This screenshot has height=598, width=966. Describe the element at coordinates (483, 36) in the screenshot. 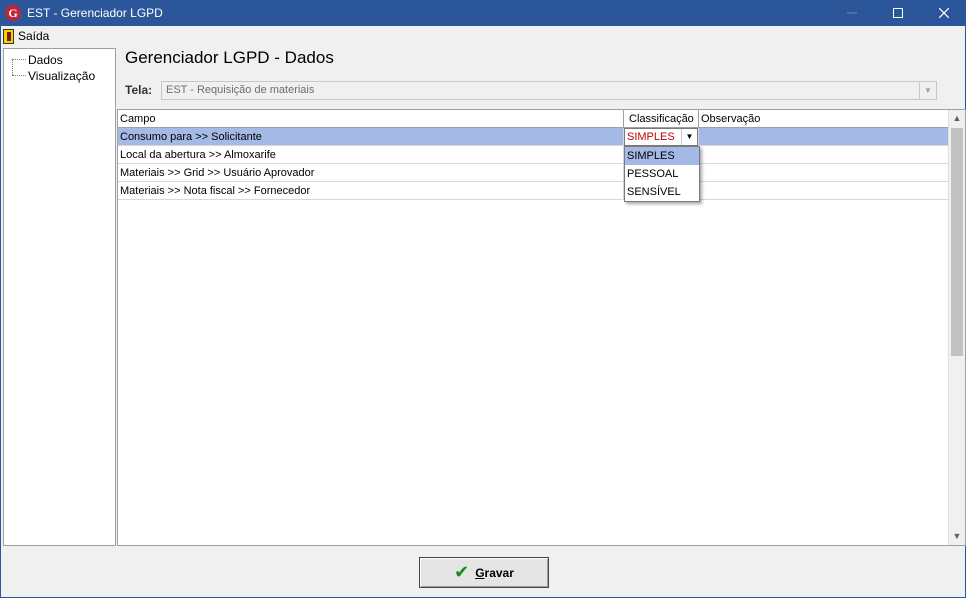

I see `menu-bar: Saída` at that location.